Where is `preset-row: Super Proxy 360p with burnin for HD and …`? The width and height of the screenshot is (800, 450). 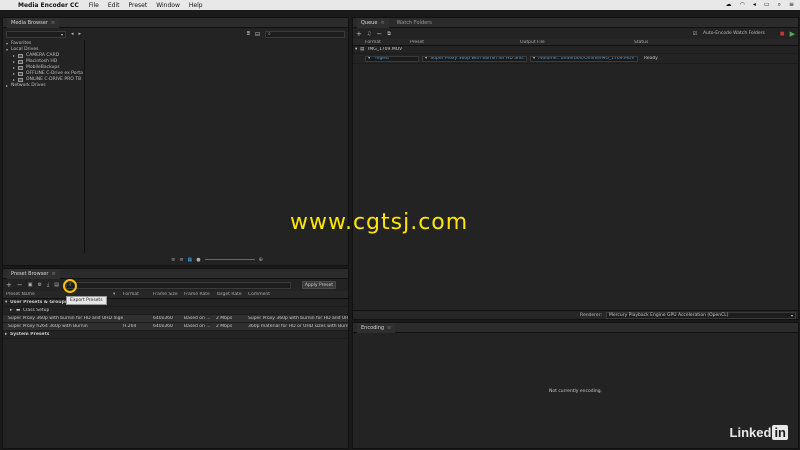
preset-row: Super Proxy 360p with burnin for HD and … is located at coordinates (175, 319).